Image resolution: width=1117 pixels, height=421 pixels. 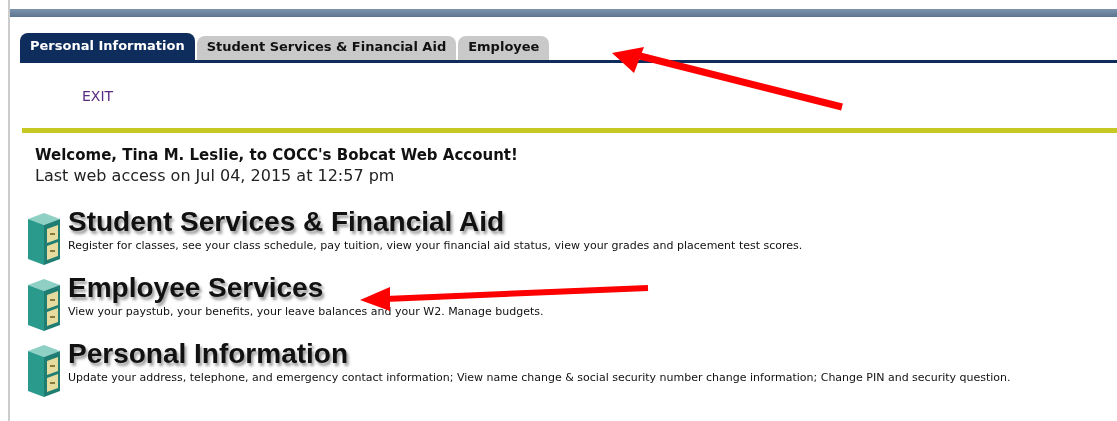 I want to click on section-heading-link: Personal Information, so click(x=208, y=354).